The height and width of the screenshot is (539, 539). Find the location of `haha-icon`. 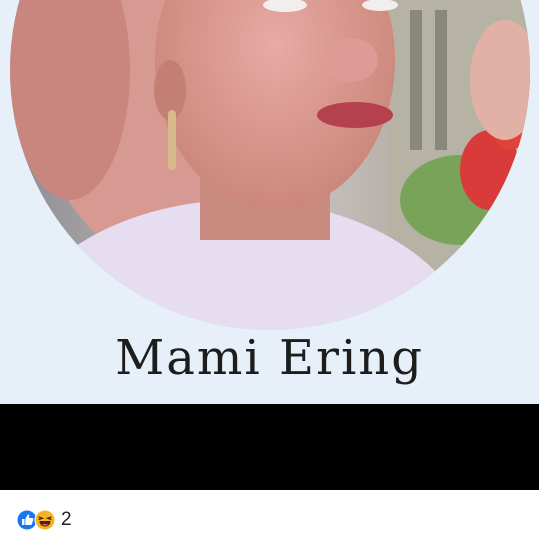

haha-icon is located at coordinates (45, 520).